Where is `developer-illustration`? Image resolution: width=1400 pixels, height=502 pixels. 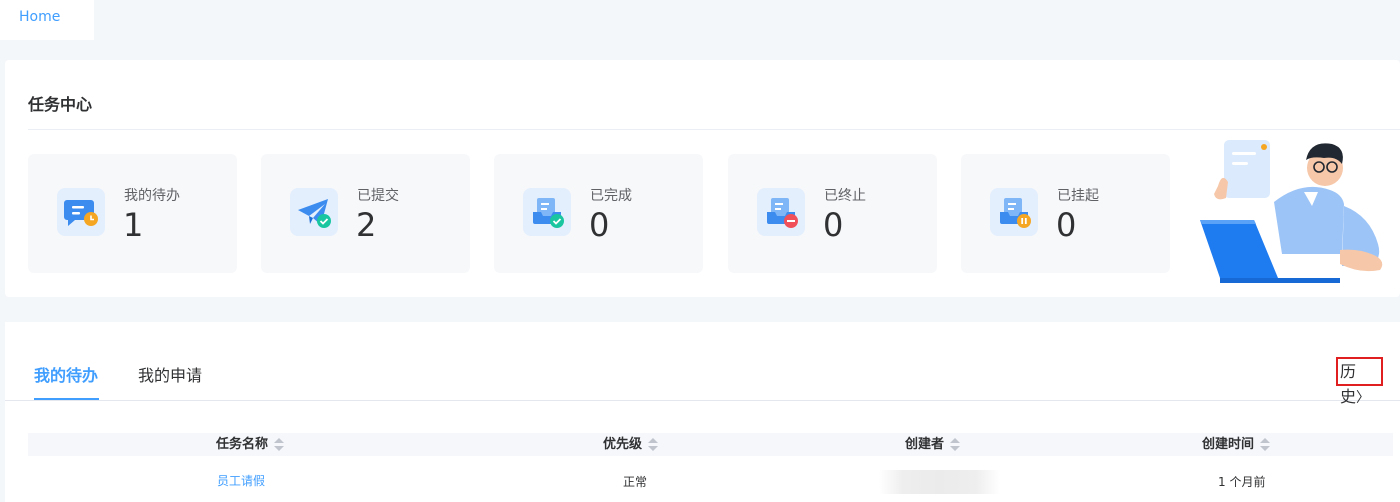
developer-illustration is located at coordinates (1297, 210).